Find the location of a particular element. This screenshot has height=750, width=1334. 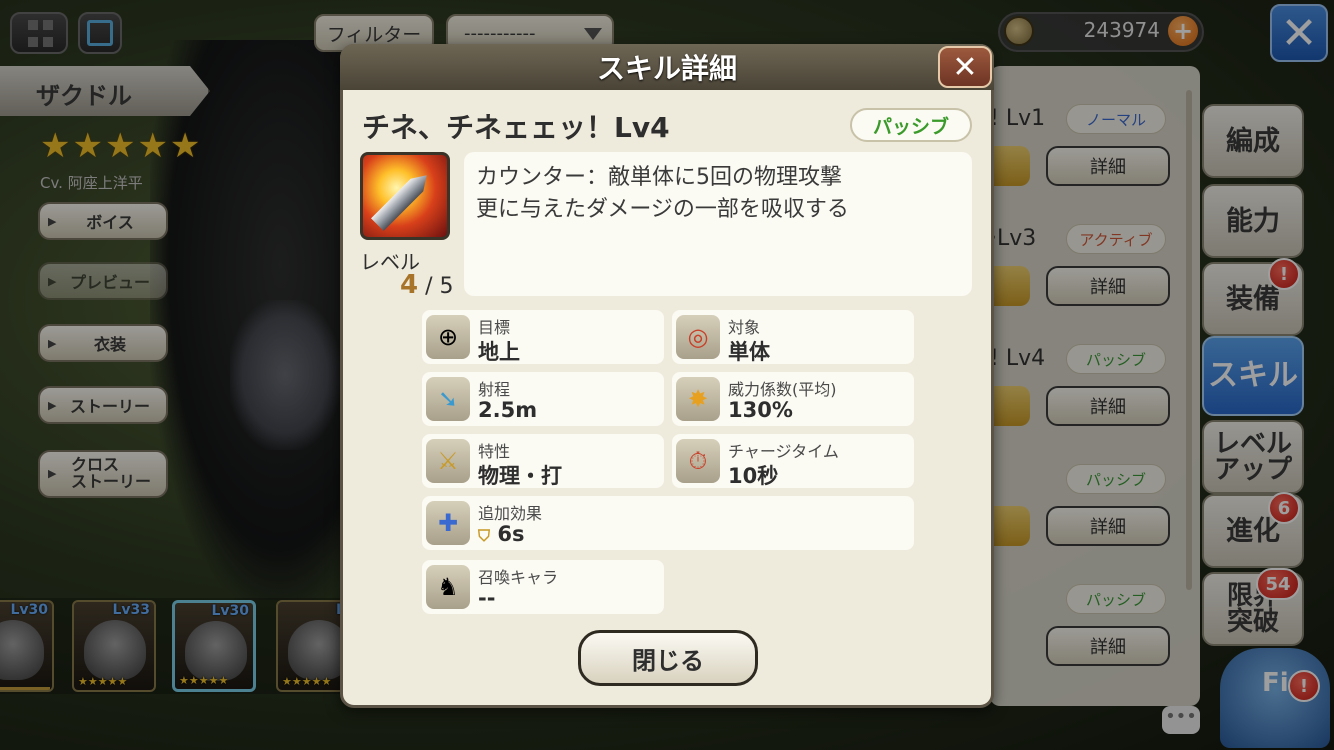

modal-close-icon-button: ✕ is located at coordinates (965, 67).